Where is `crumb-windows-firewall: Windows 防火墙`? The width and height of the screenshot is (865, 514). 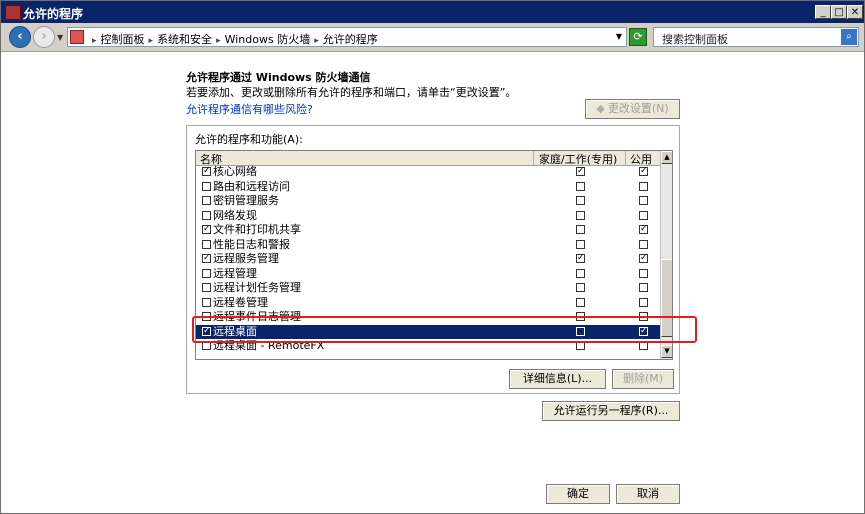
crumb-windows-firewall: Windows 防火墙 is located at coordinates (268, 39).